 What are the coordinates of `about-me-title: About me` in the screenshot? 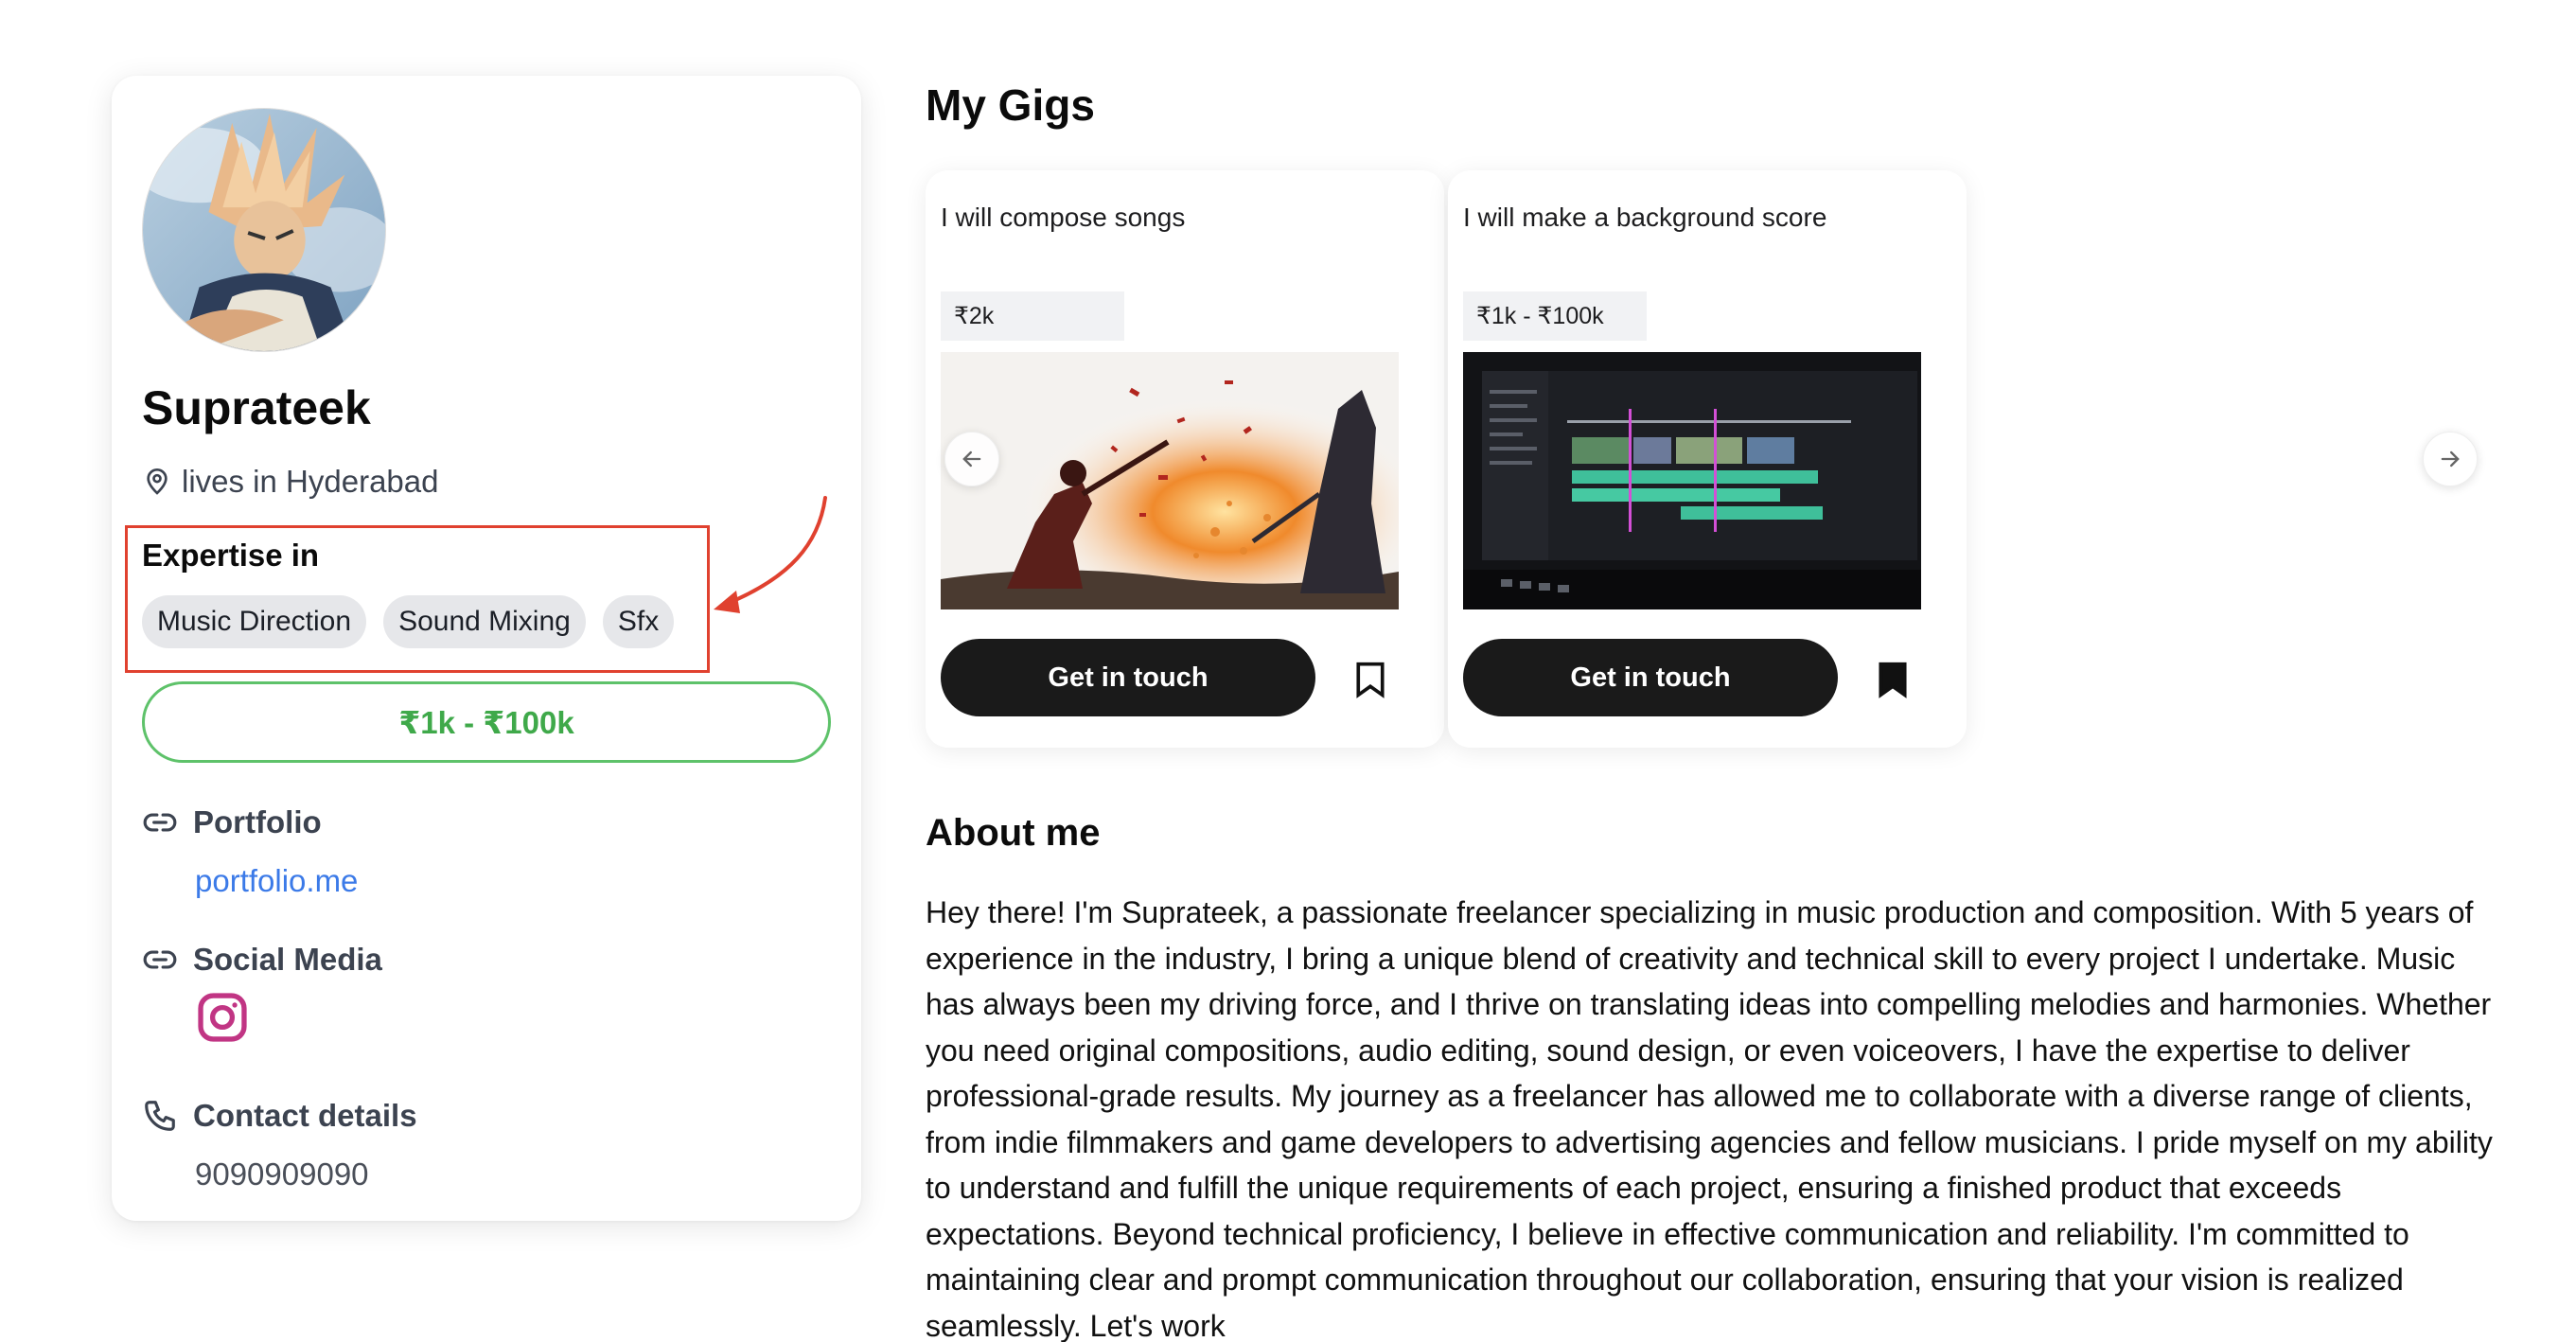 It's located at (1013, 833).